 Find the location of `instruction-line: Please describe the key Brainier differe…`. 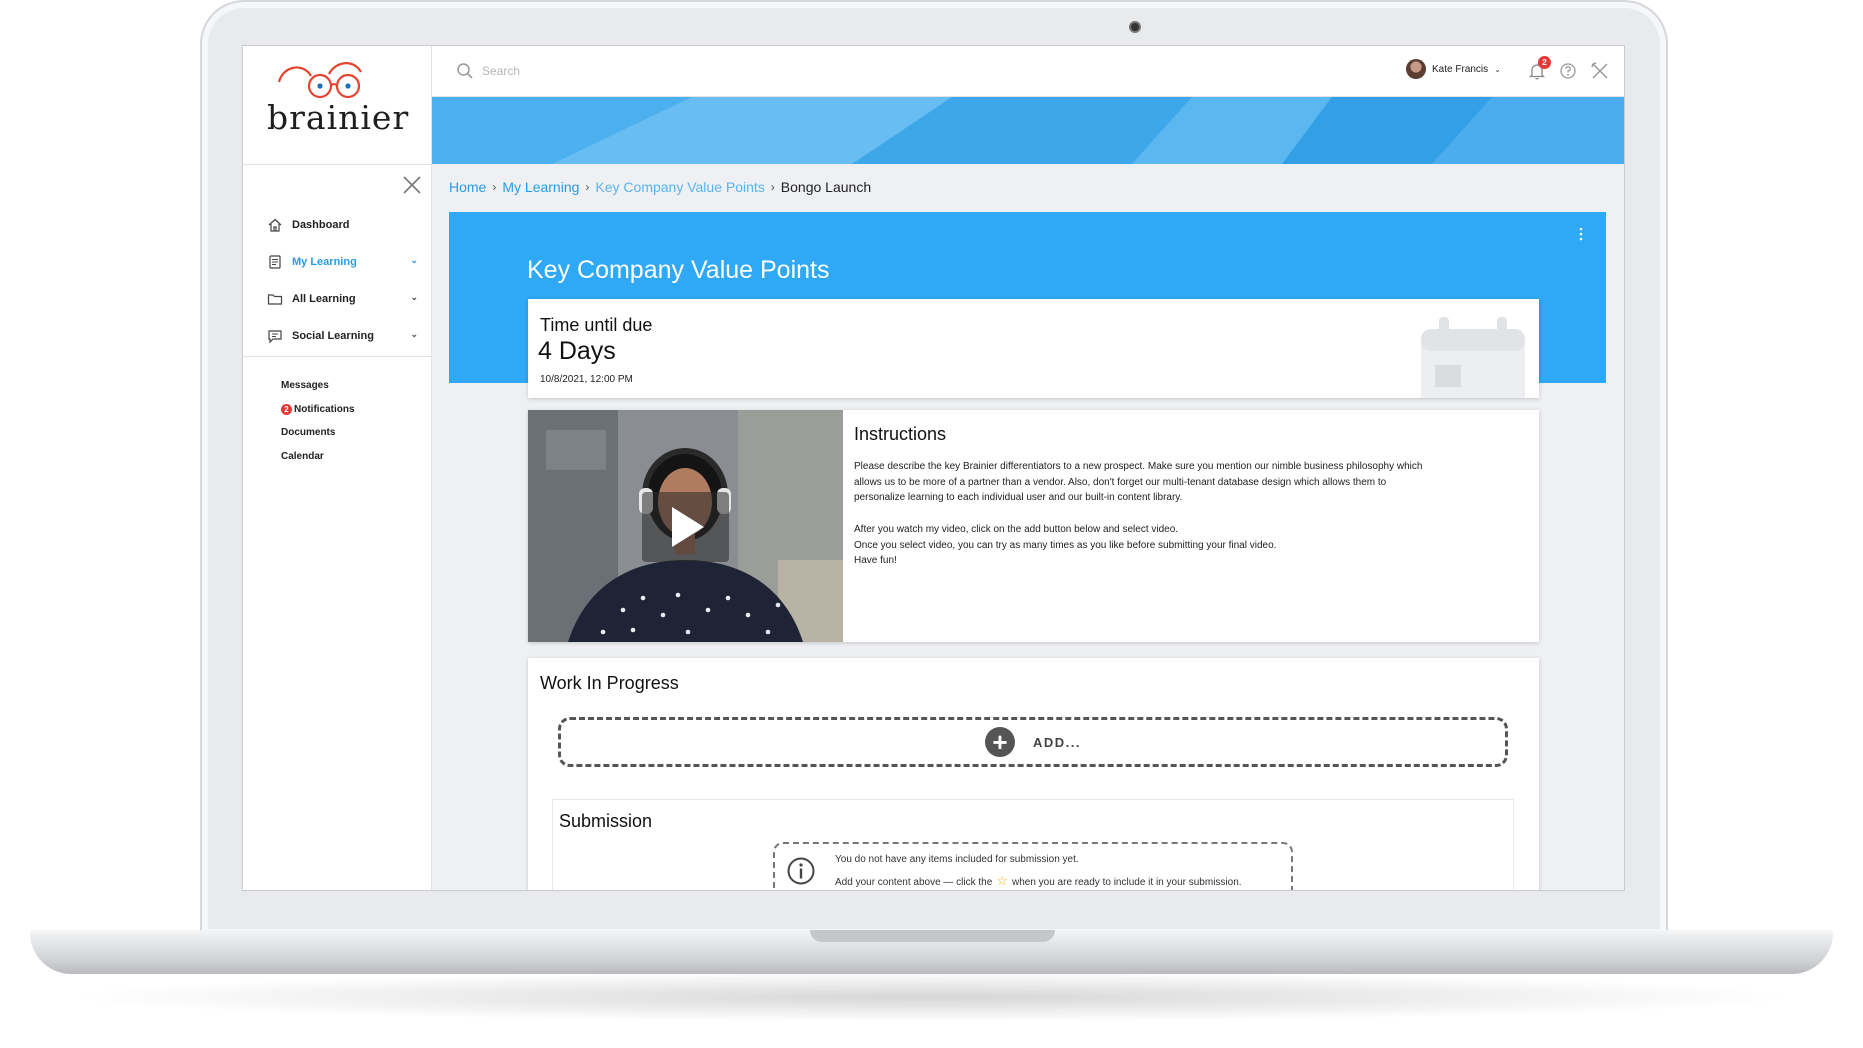

instruction-line: Please describe the key Brainier differe… is located at coordinates (1138, 466).